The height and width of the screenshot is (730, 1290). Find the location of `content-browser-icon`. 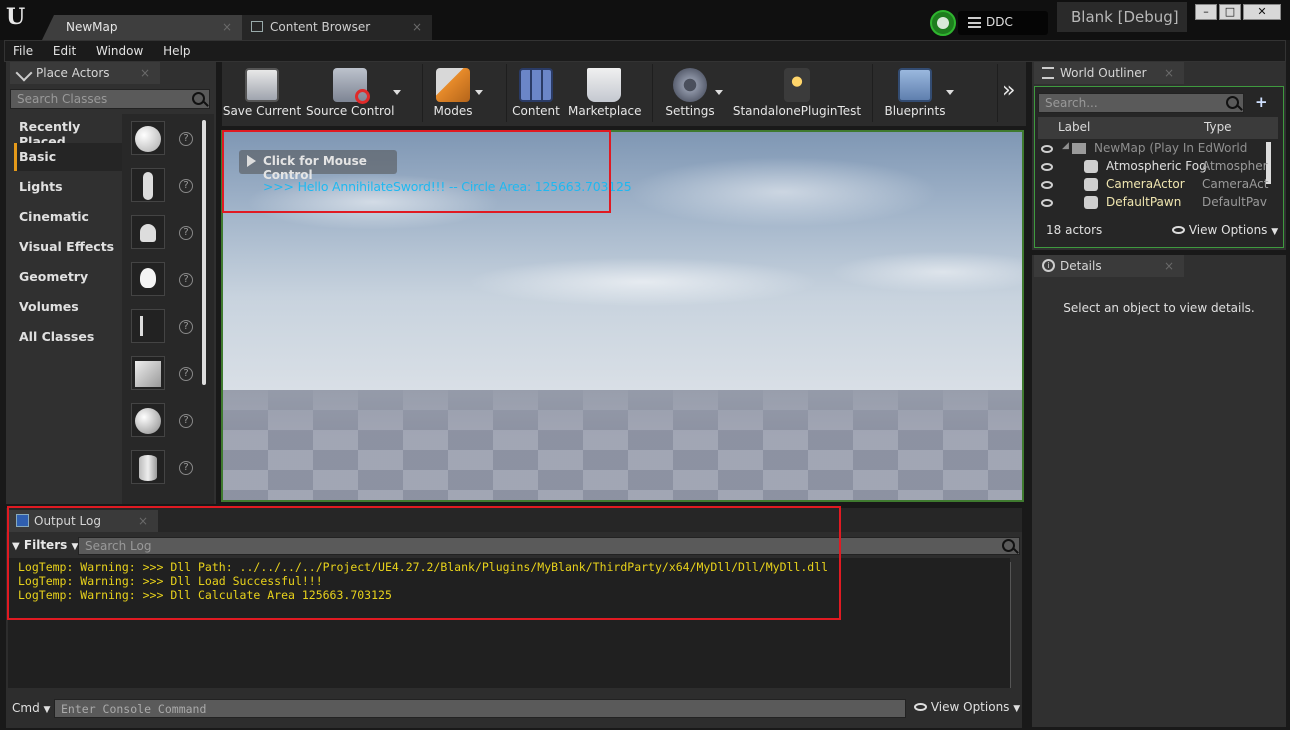

content-browser-icon is located at coordinates (257, 26).